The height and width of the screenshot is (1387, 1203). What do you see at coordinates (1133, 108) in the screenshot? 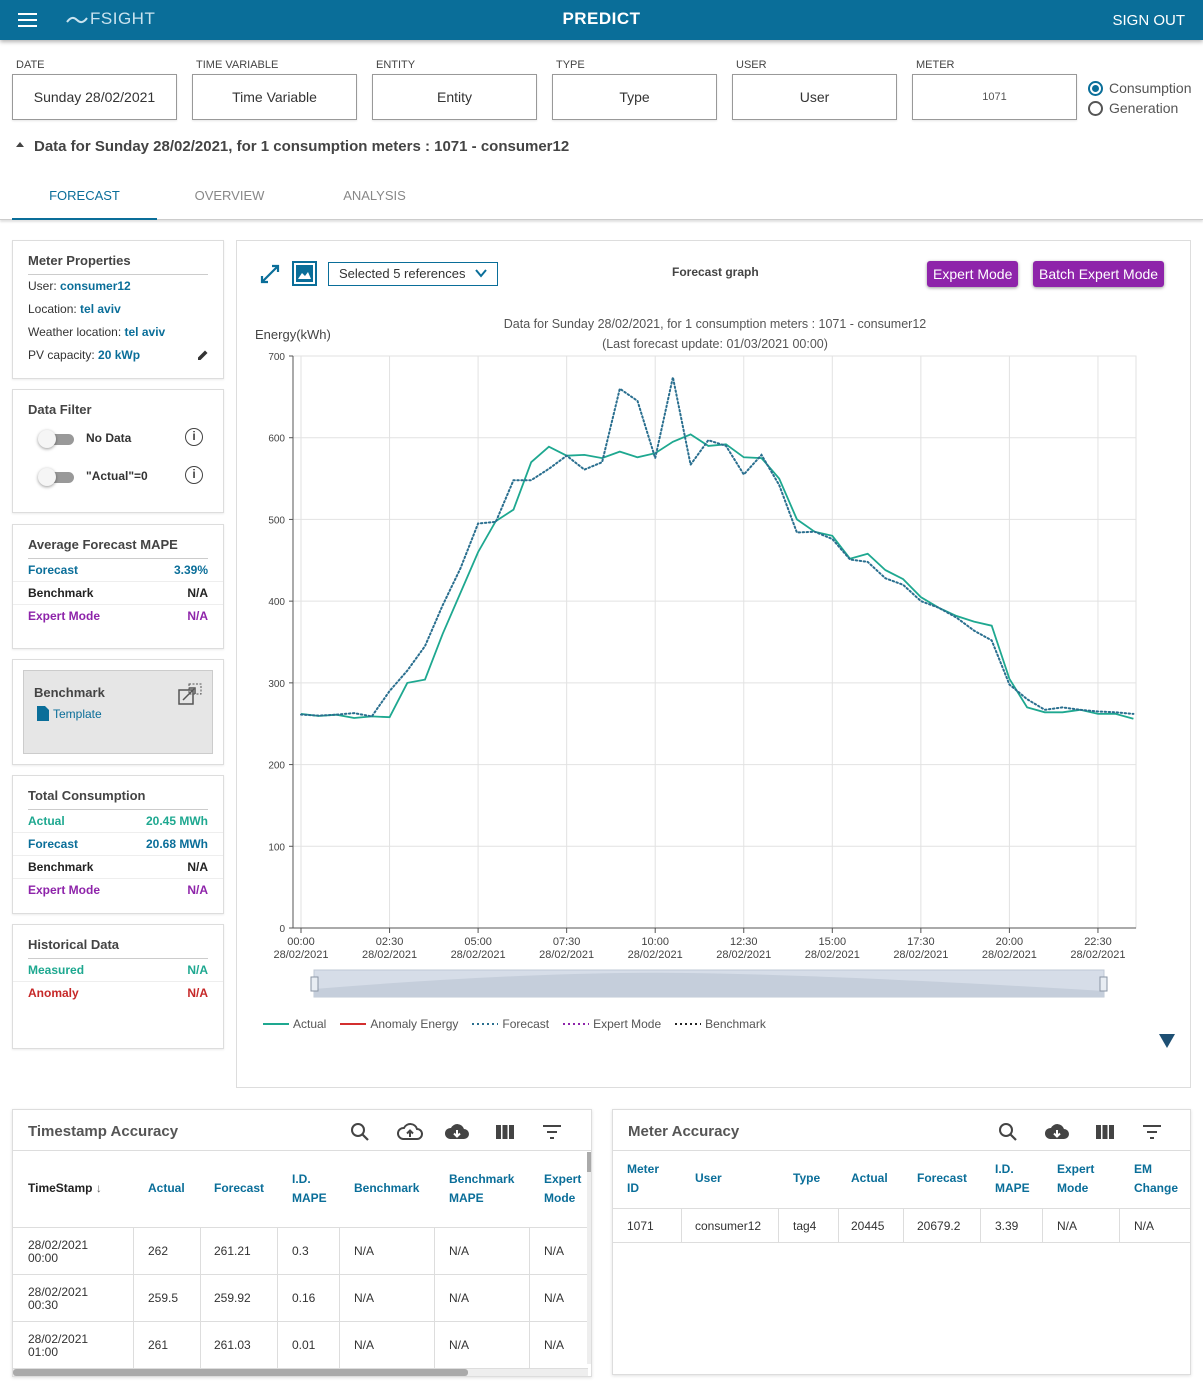
I see `radio-generation: Generation` at bounding box center [1133, 108].